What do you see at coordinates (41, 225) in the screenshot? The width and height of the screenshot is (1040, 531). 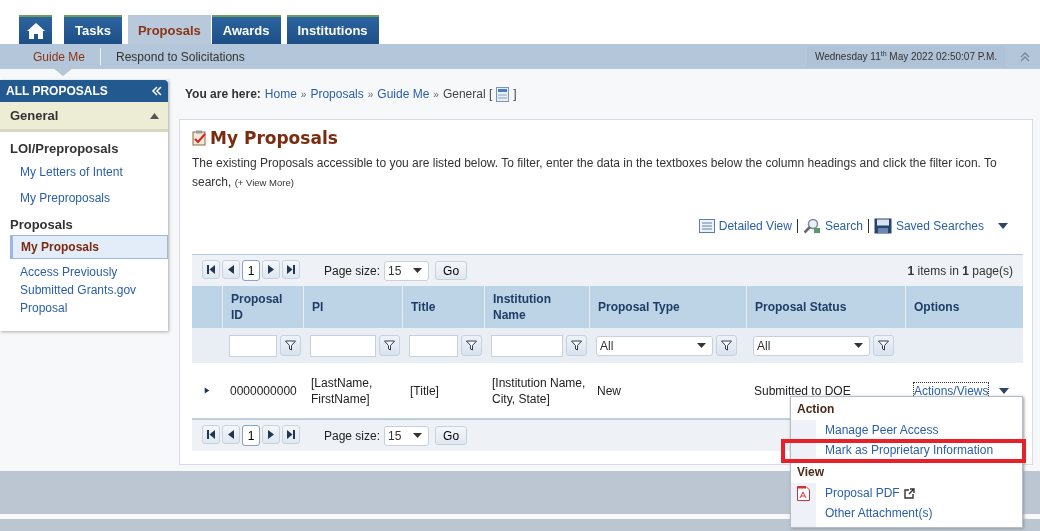 I see `group-heading: Proposals` at bounding box center [41, 225].